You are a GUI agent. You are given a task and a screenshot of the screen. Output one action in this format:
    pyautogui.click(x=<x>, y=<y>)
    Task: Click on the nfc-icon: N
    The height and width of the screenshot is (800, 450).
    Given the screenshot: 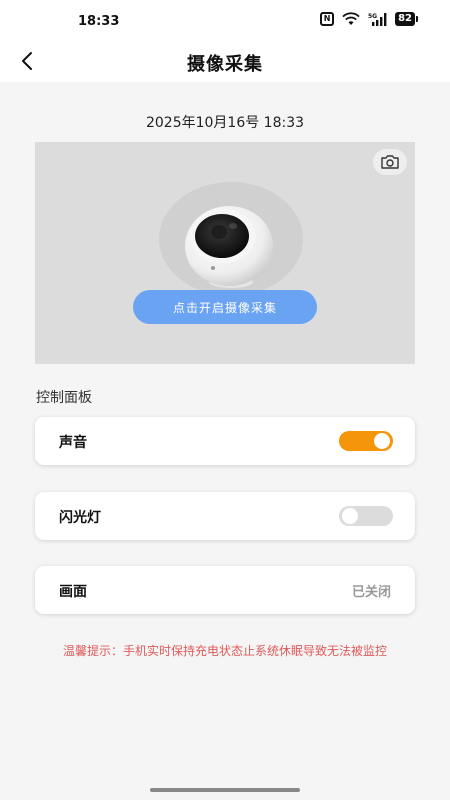 What is the action you would take?
    pyautogui.click(x=327, y=19)
    